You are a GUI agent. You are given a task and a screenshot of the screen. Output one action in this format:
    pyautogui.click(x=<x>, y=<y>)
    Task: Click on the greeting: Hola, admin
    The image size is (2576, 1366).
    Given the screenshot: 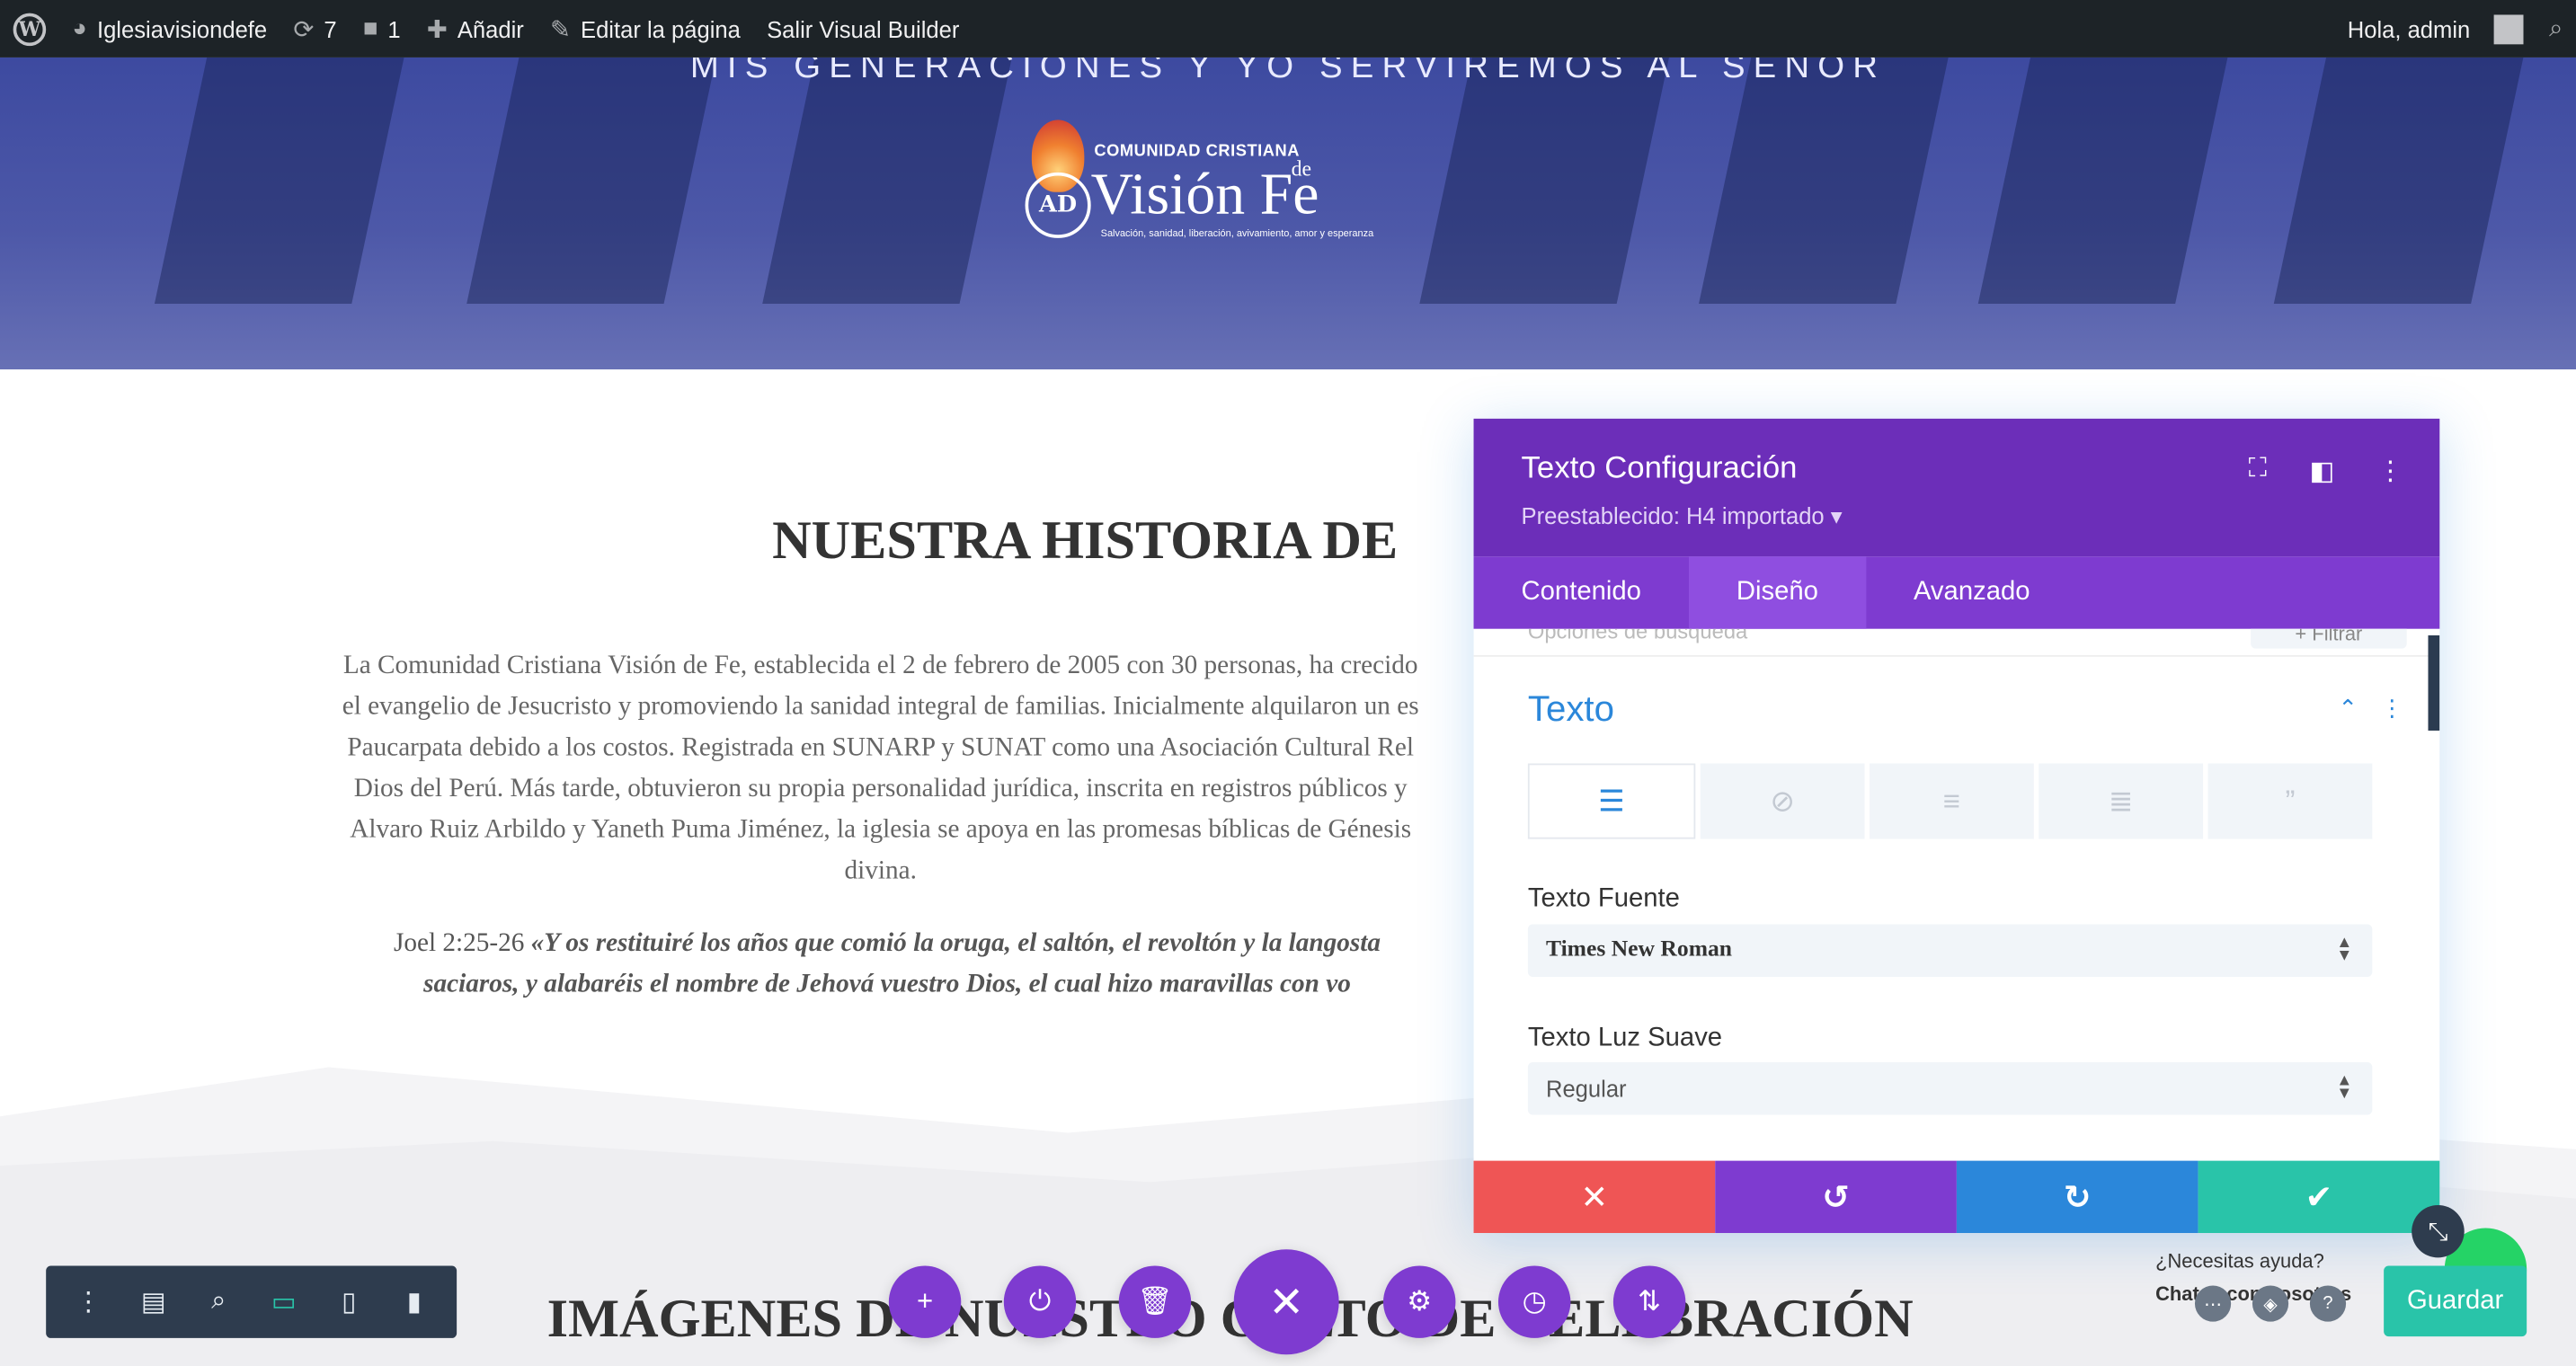 What is the action you would take?
    pyautogui.click(x=2409, y=28)
    